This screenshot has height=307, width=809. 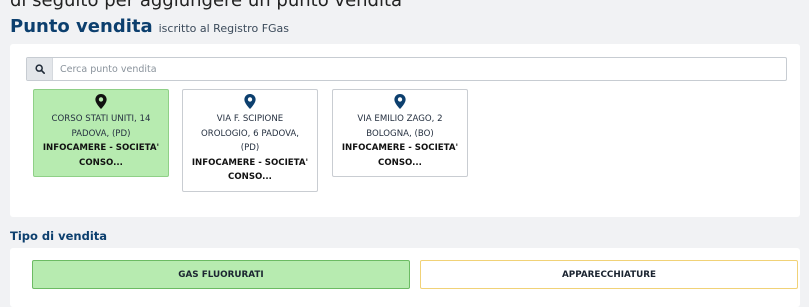 I want to click on section-header: Punto vendita iscritto al Registro FGas, so click(x=149, y=26).